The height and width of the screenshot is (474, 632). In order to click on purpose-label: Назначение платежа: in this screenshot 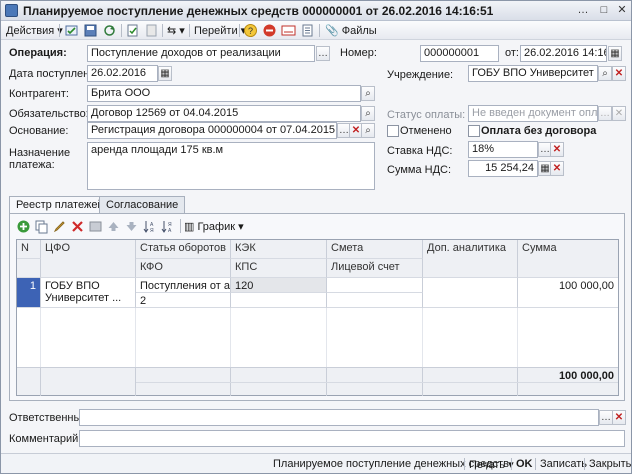, I will do `click(40, 159)`.